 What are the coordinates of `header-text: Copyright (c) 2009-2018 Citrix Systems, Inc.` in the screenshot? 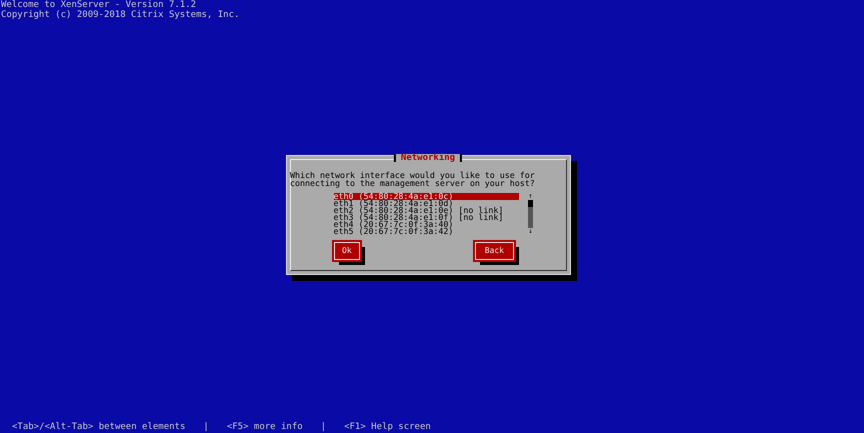 It's located at (120, 15).